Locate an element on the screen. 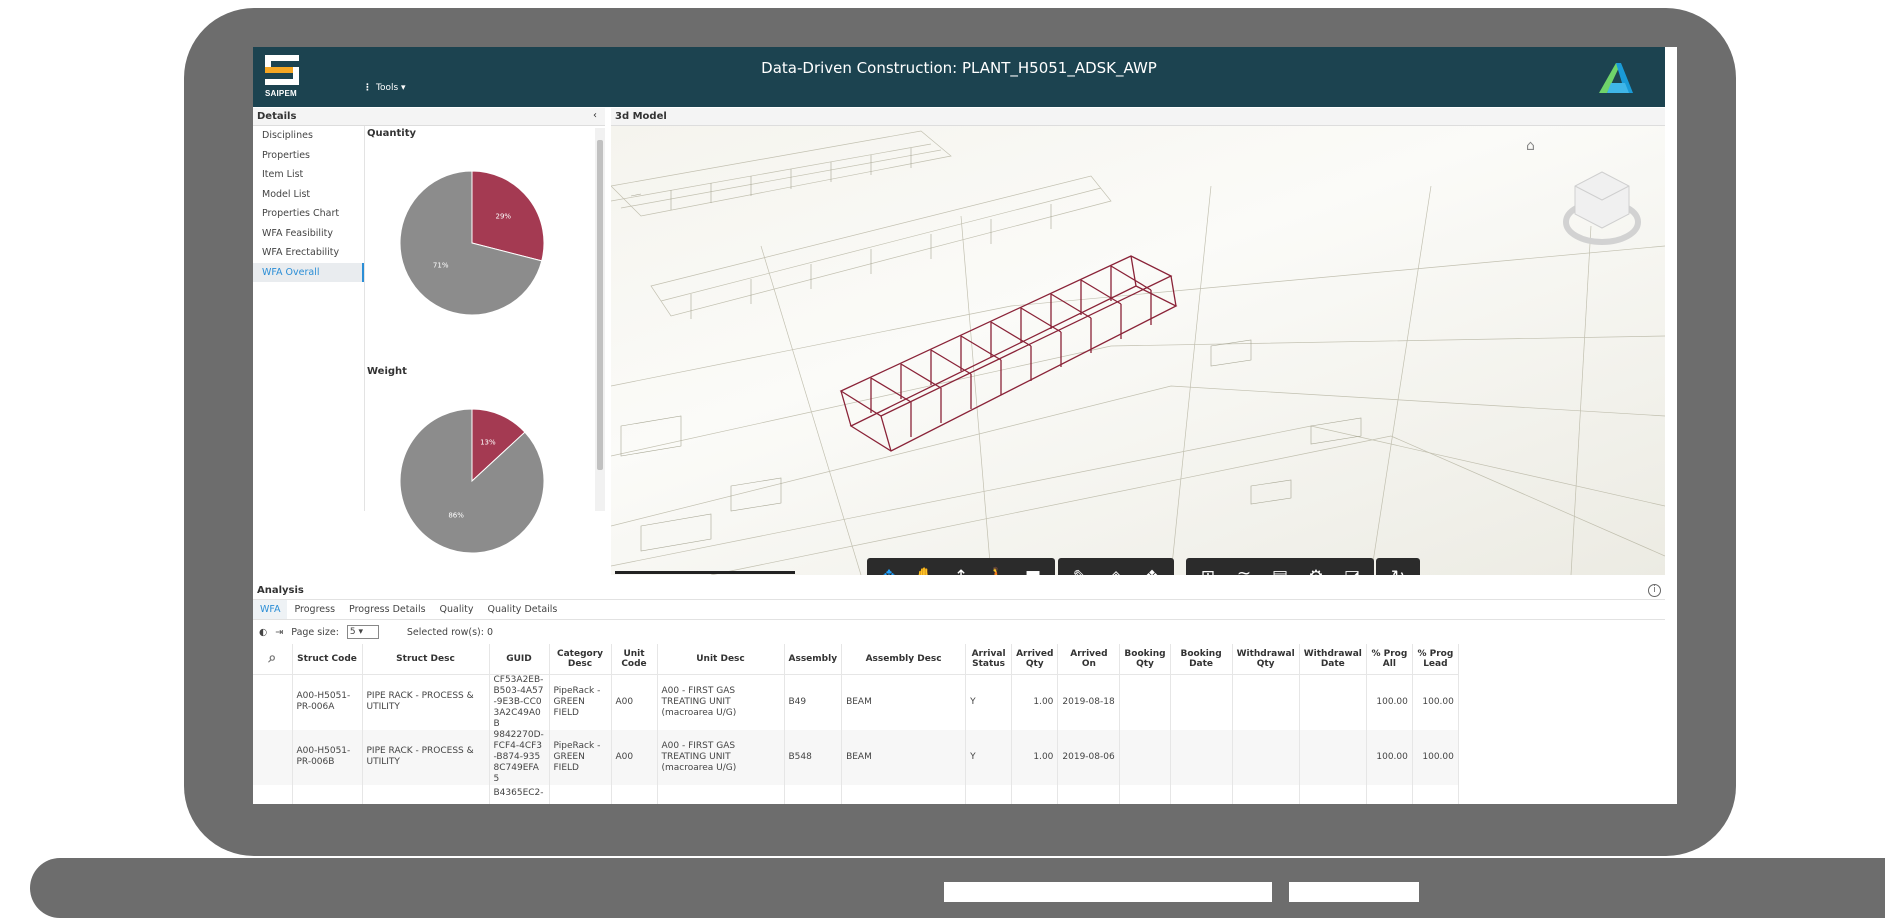 Image resolution: width=1885 pixels, height=918 pixels. col-assembly: Assembly is located at coordinates (813, 659).